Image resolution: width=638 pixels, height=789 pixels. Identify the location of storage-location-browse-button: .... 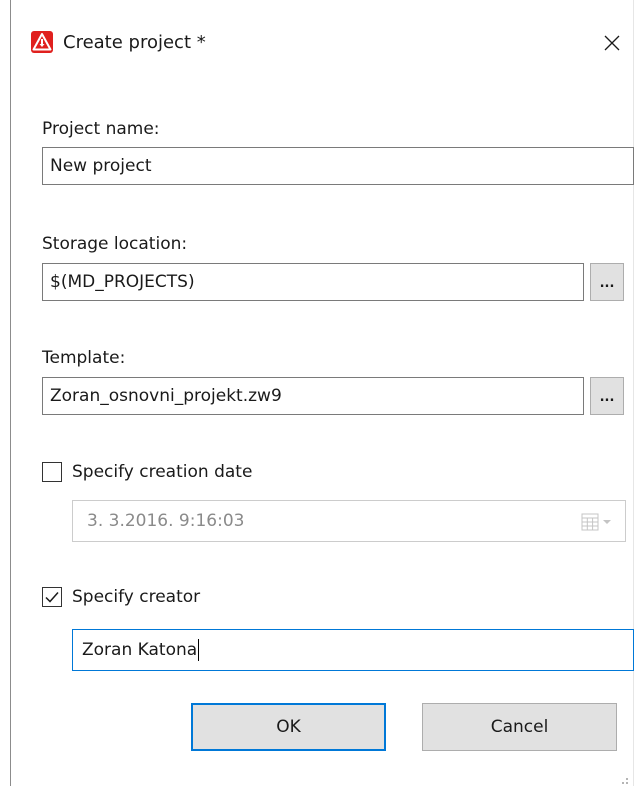
(607, 282).